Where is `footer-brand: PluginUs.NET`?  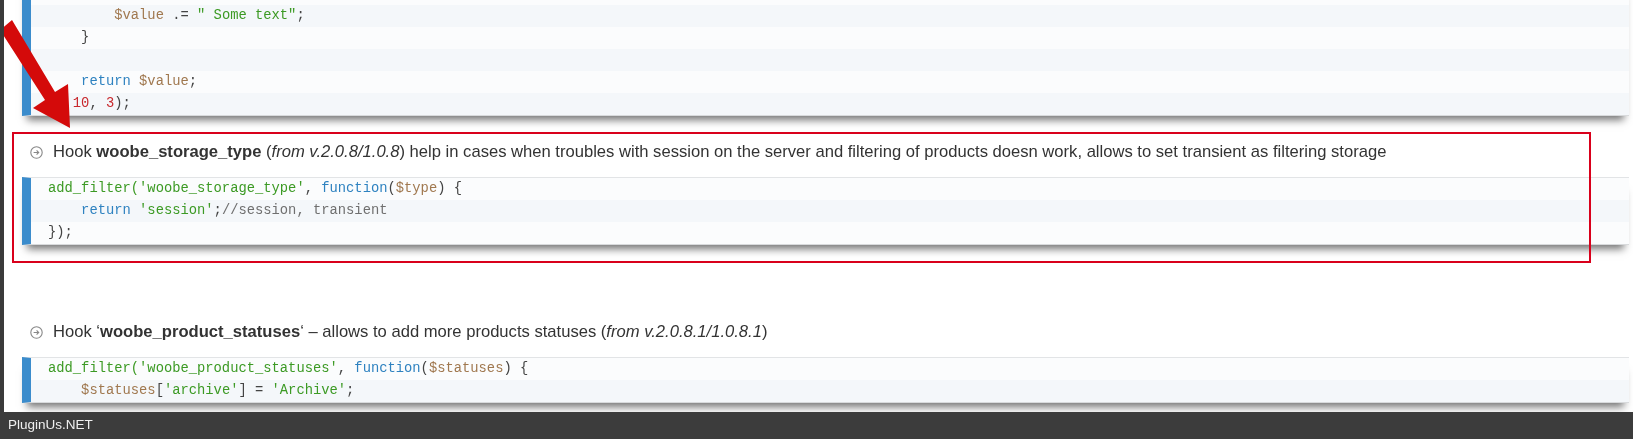
footer-brand: PluginUs.NET is located at coordinates (50, 425).